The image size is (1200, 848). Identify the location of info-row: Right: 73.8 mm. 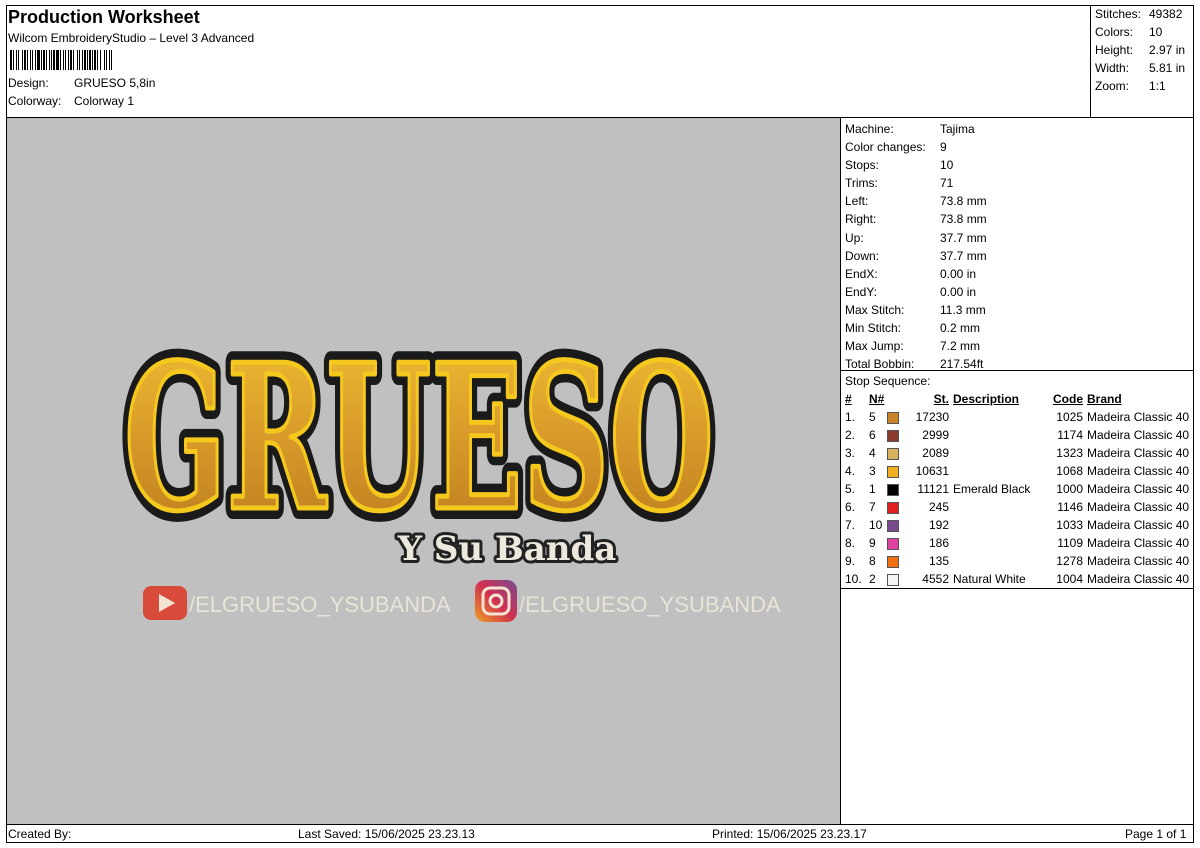
(916, 219).